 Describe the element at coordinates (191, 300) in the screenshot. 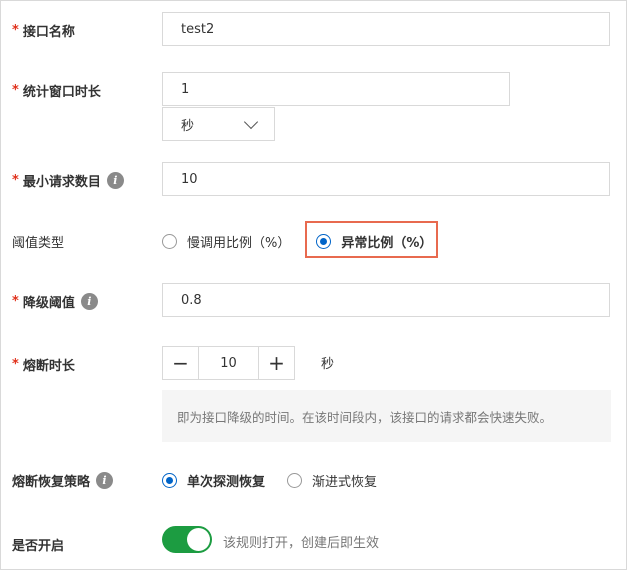

I see `degrade-threshold-value: 0.8` at that location.